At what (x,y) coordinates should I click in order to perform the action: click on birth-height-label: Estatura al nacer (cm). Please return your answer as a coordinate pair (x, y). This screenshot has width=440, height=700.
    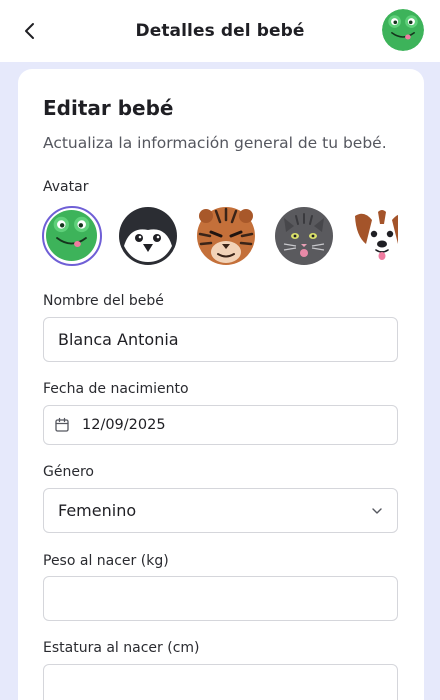
    Looking at the image, I should click on (121, 648).